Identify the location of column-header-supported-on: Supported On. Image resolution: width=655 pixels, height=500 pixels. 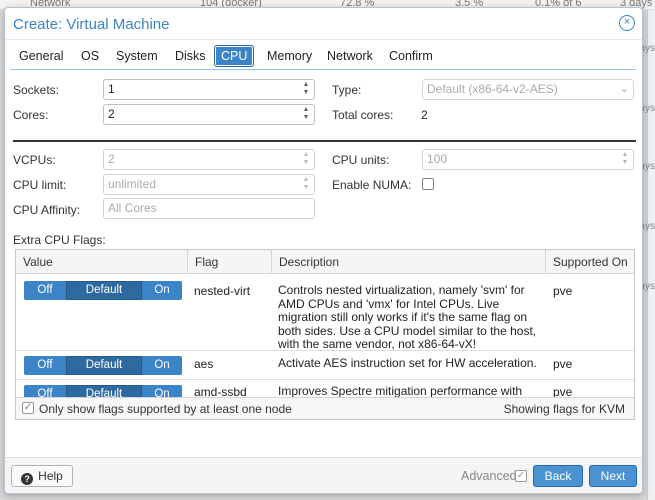
(590, 262).